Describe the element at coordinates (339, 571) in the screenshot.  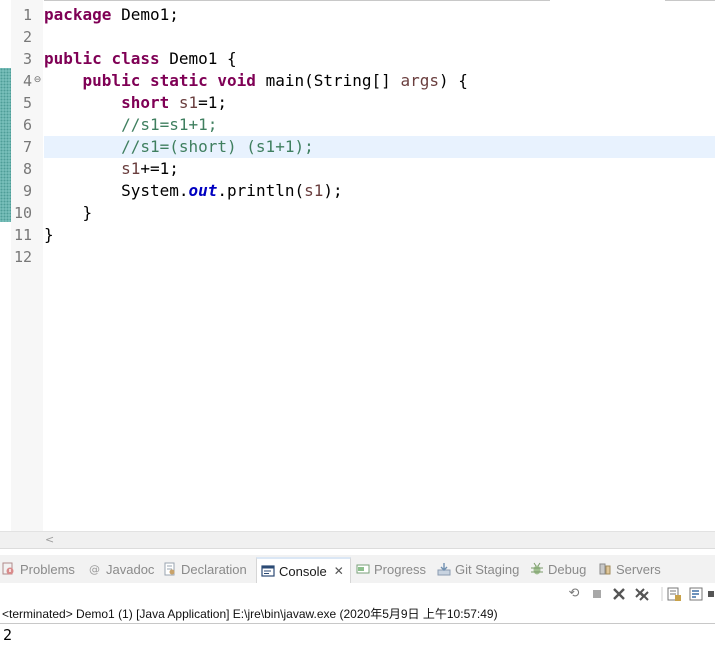
I see `close-icon: ✕` at that location.